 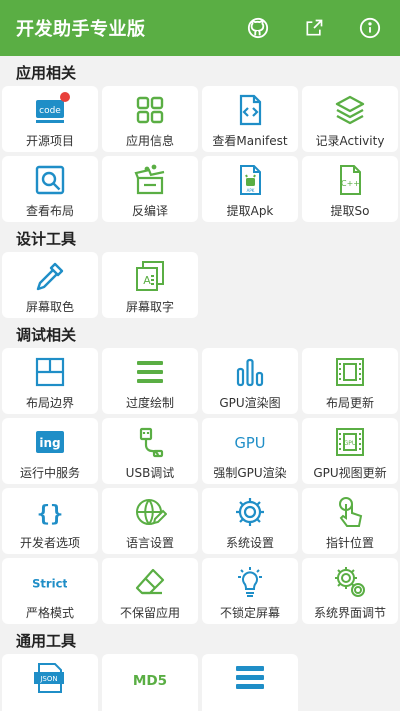 I want to click on github-button, so click(x=258, y=28).